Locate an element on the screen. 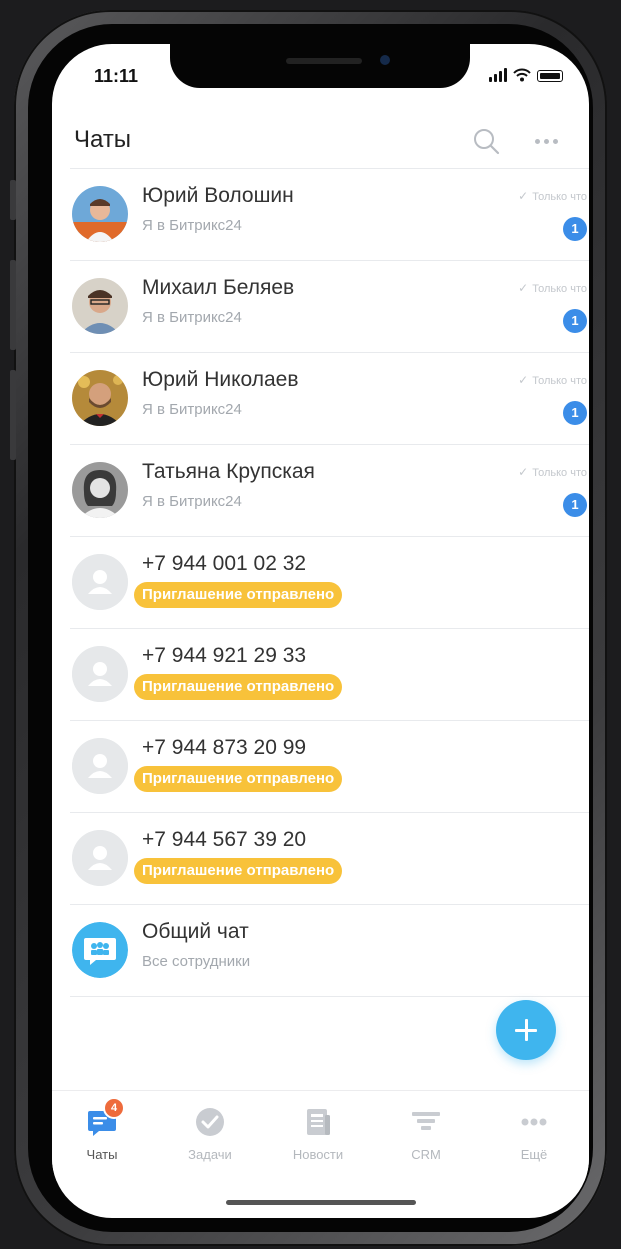  tab-tasks: Задачи is located at coordinates (210, 1133).